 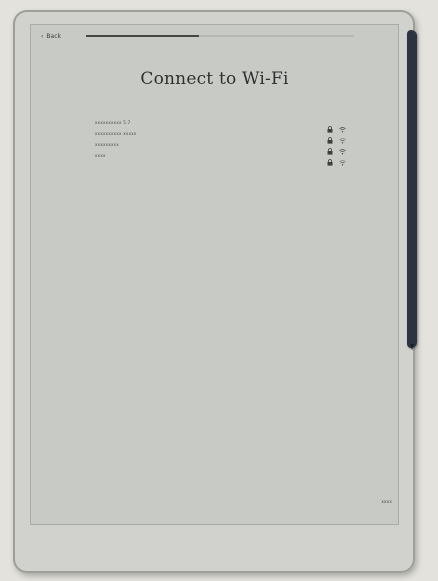 I want to click on back-label: Back, so click(x=53, y=36).